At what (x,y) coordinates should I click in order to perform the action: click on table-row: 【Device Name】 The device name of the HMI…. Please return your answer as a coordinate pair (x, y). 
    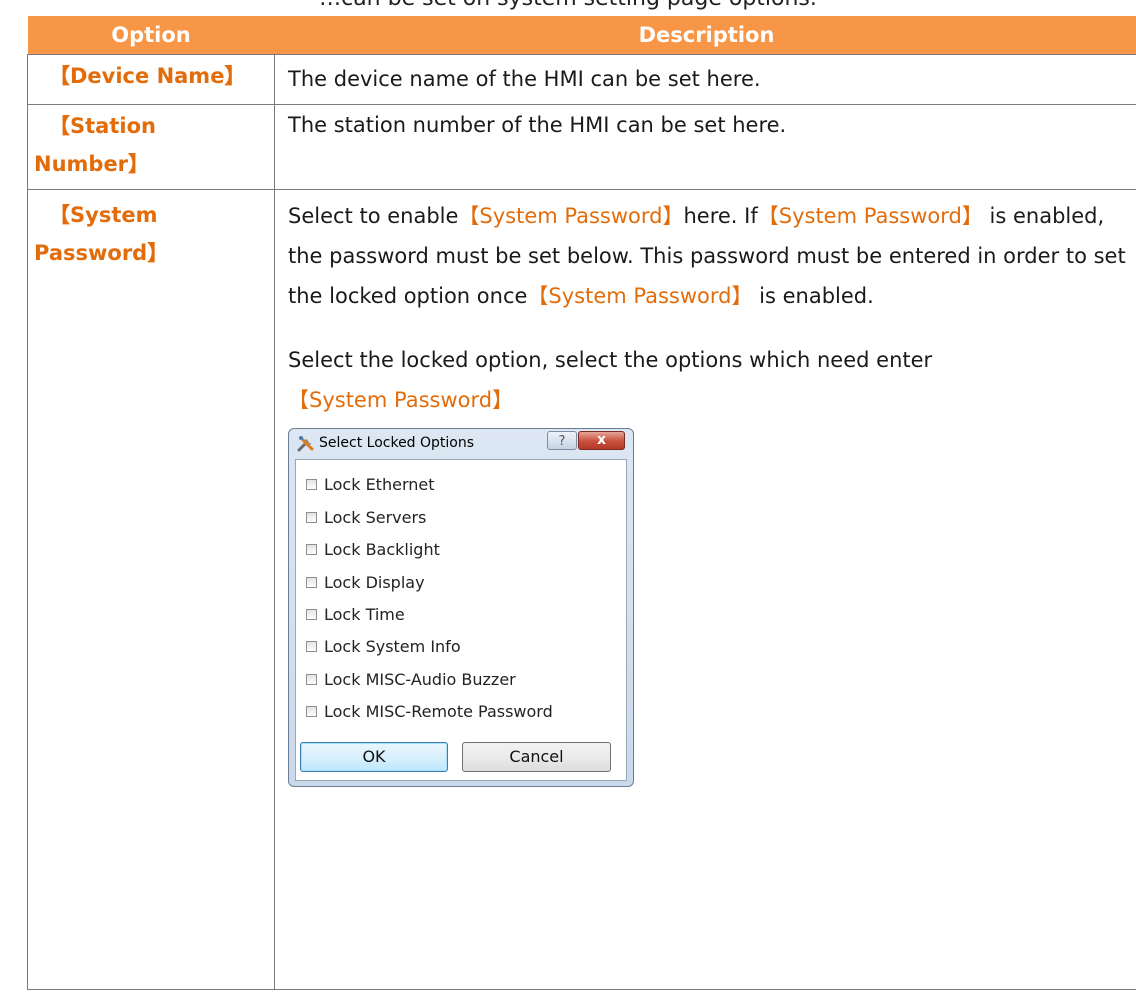
    Looking at the image, I should click on (581, 79).